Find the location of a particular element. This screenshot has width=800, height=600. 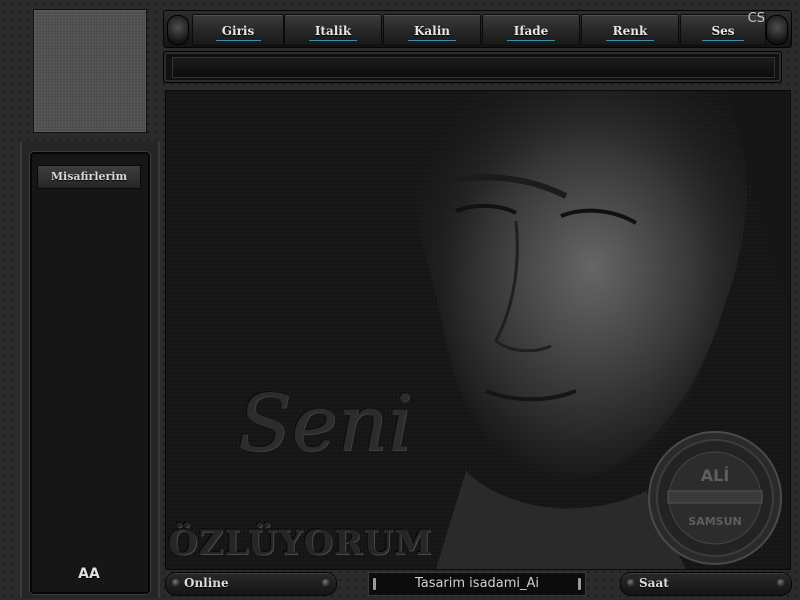

knob-left-icon is located at coordinates (178, 30).